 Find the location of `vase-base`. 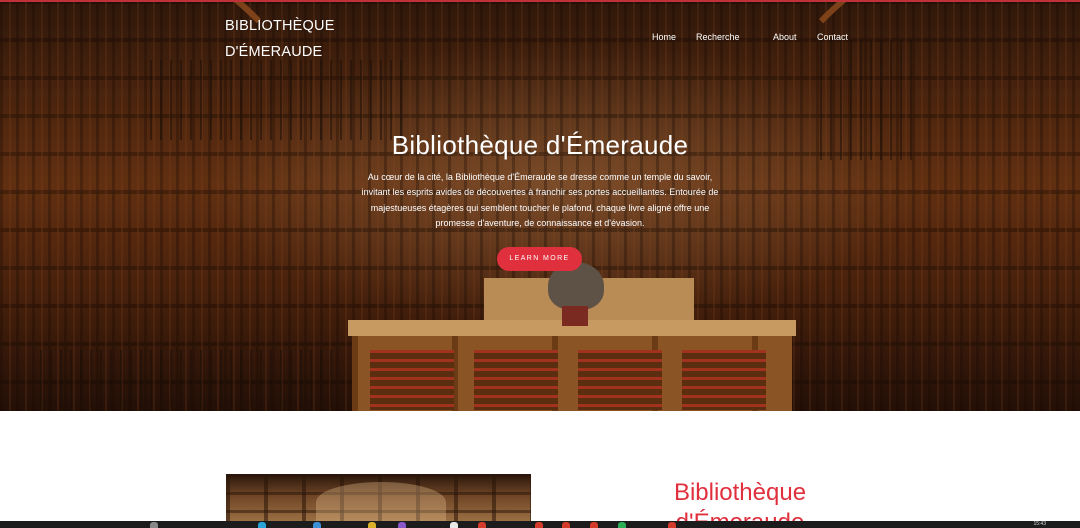

vase-base is located at coordinates (575, 316).